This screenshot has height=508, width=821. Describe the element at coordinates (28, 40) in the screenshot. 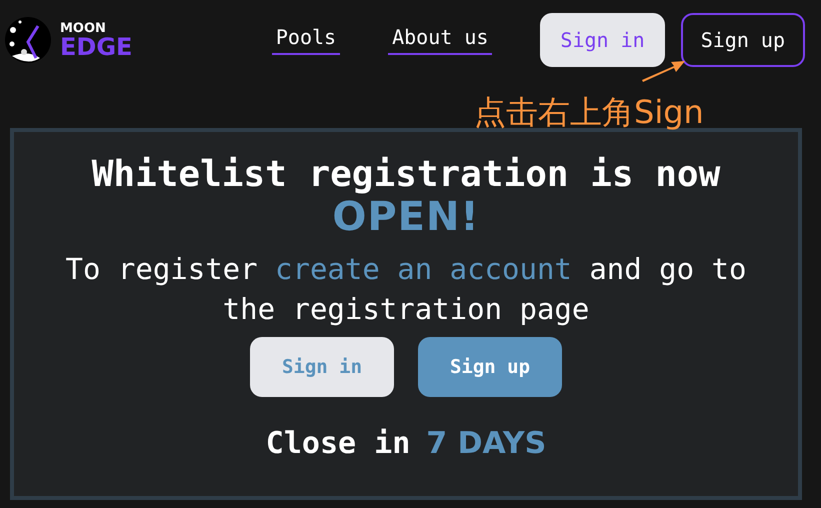

I see `moon-logo-icon` at that location.